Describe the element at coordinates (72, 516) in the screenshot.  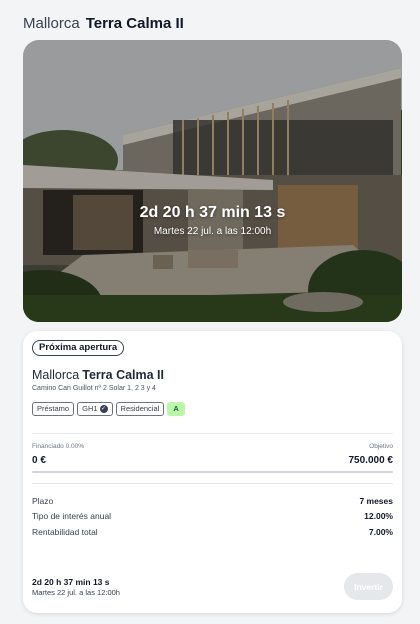
I see `rate-label: Tipo de interés anual` at that location.